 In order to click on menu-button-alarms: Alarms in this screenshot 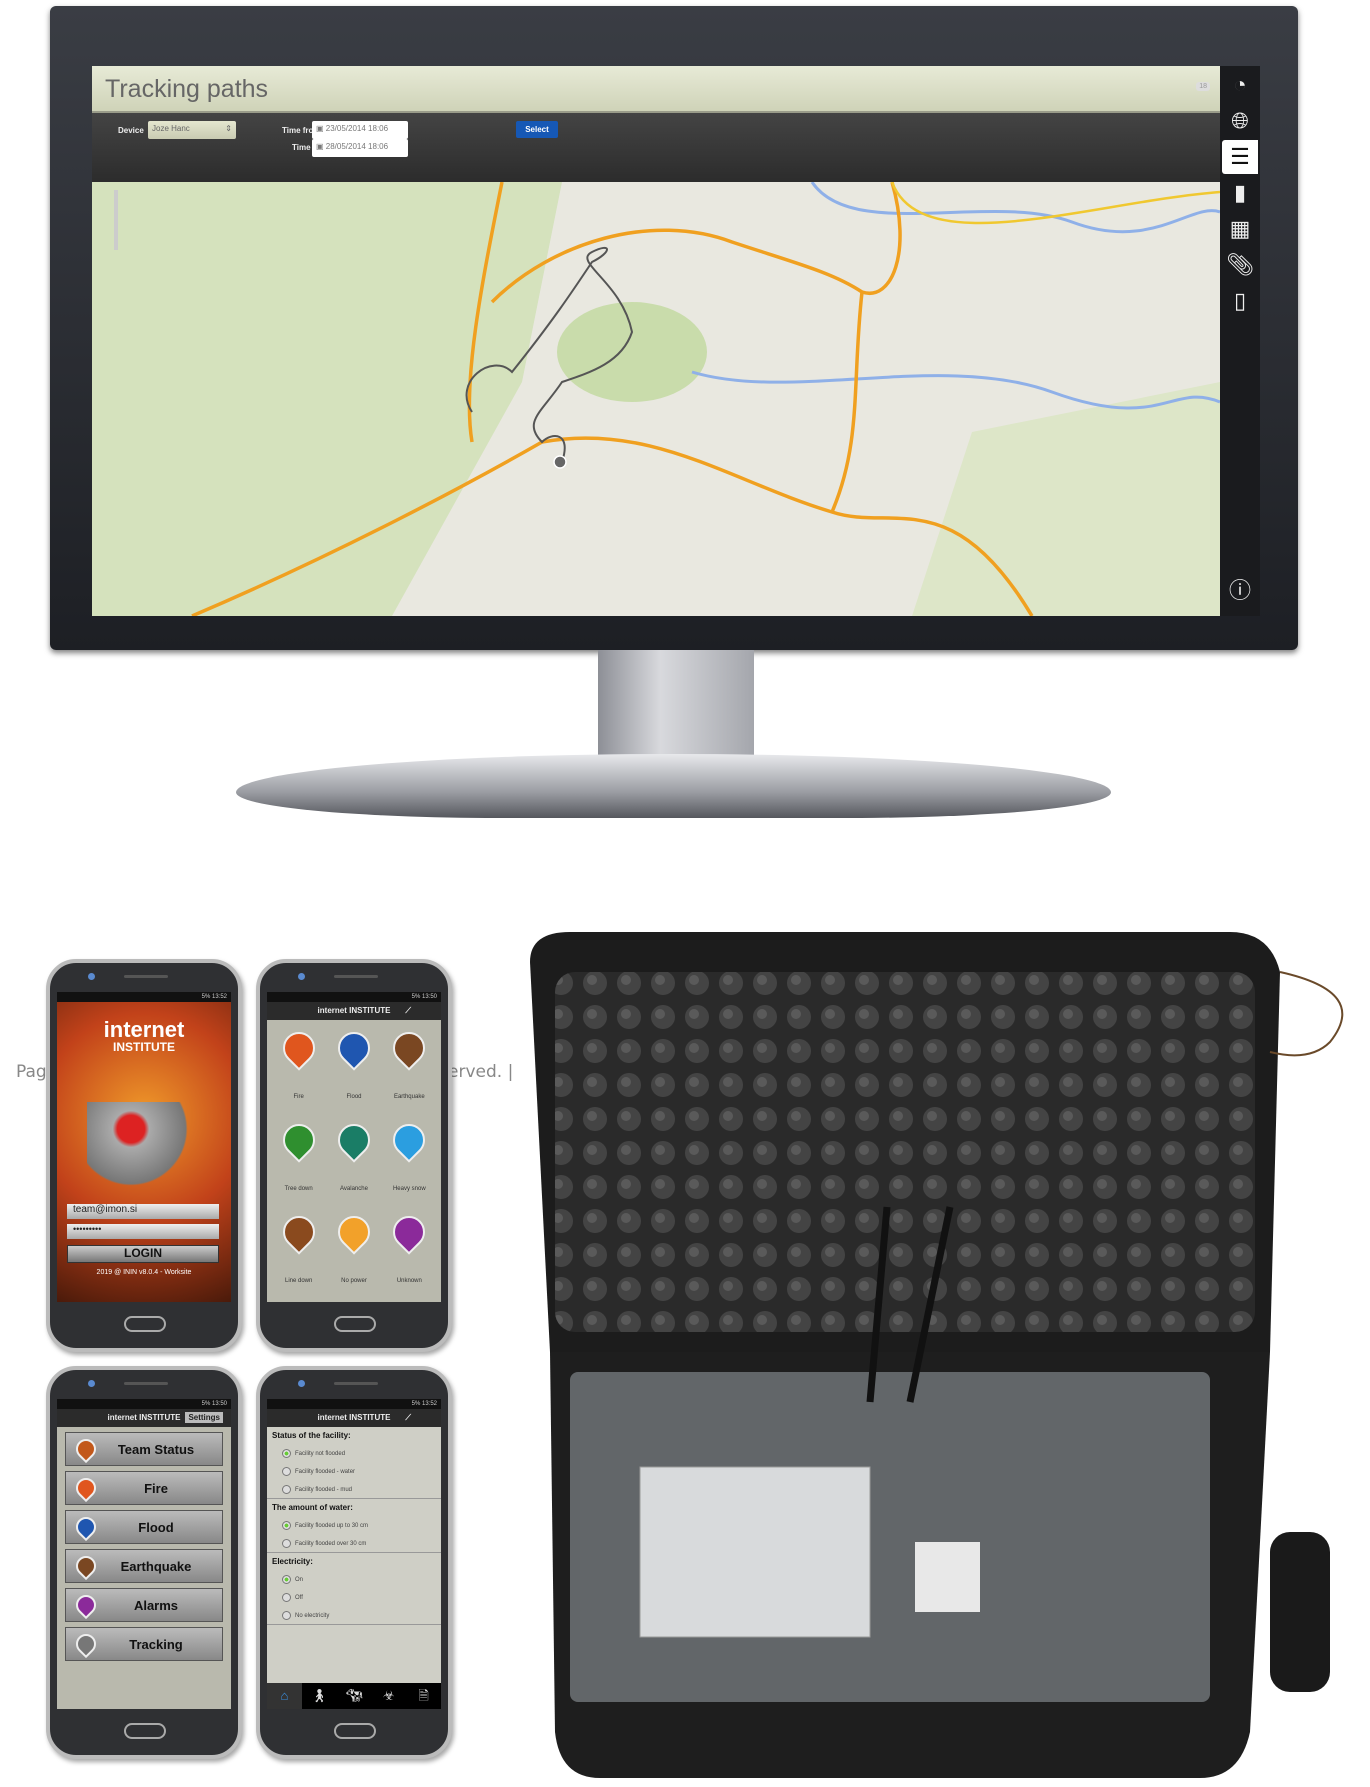, I will do `click(144, 1605)`.